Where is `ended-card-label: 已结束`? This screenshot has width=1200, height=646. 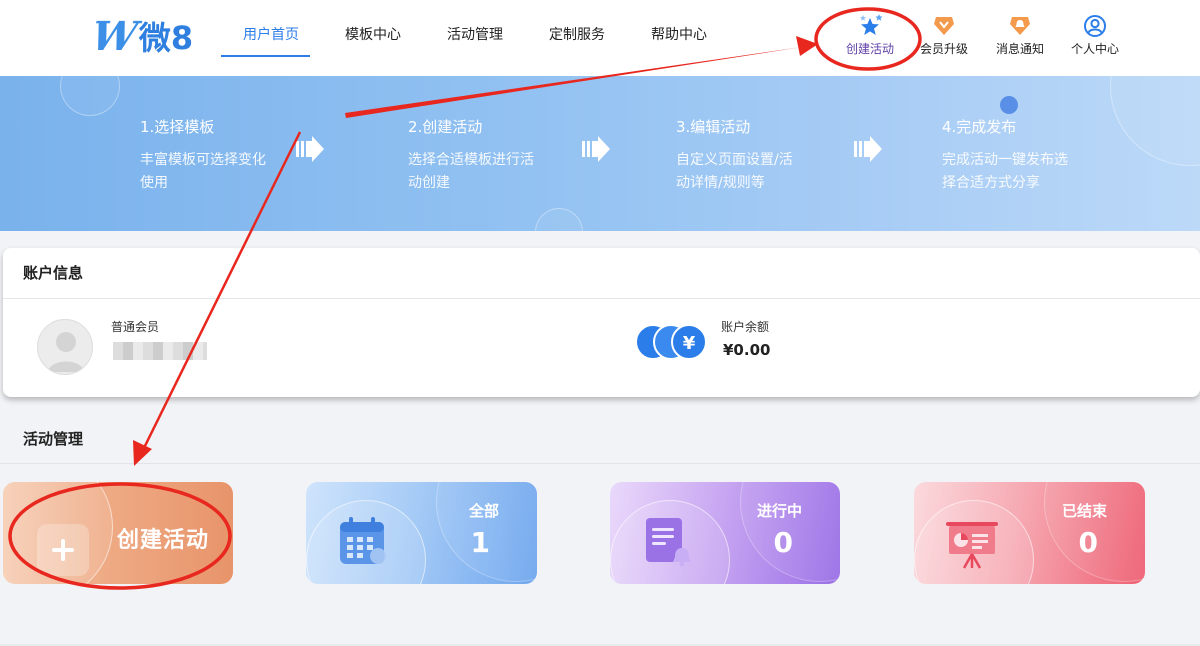
ended-card-label: 已结束 is located at coordinates (1084, 511).